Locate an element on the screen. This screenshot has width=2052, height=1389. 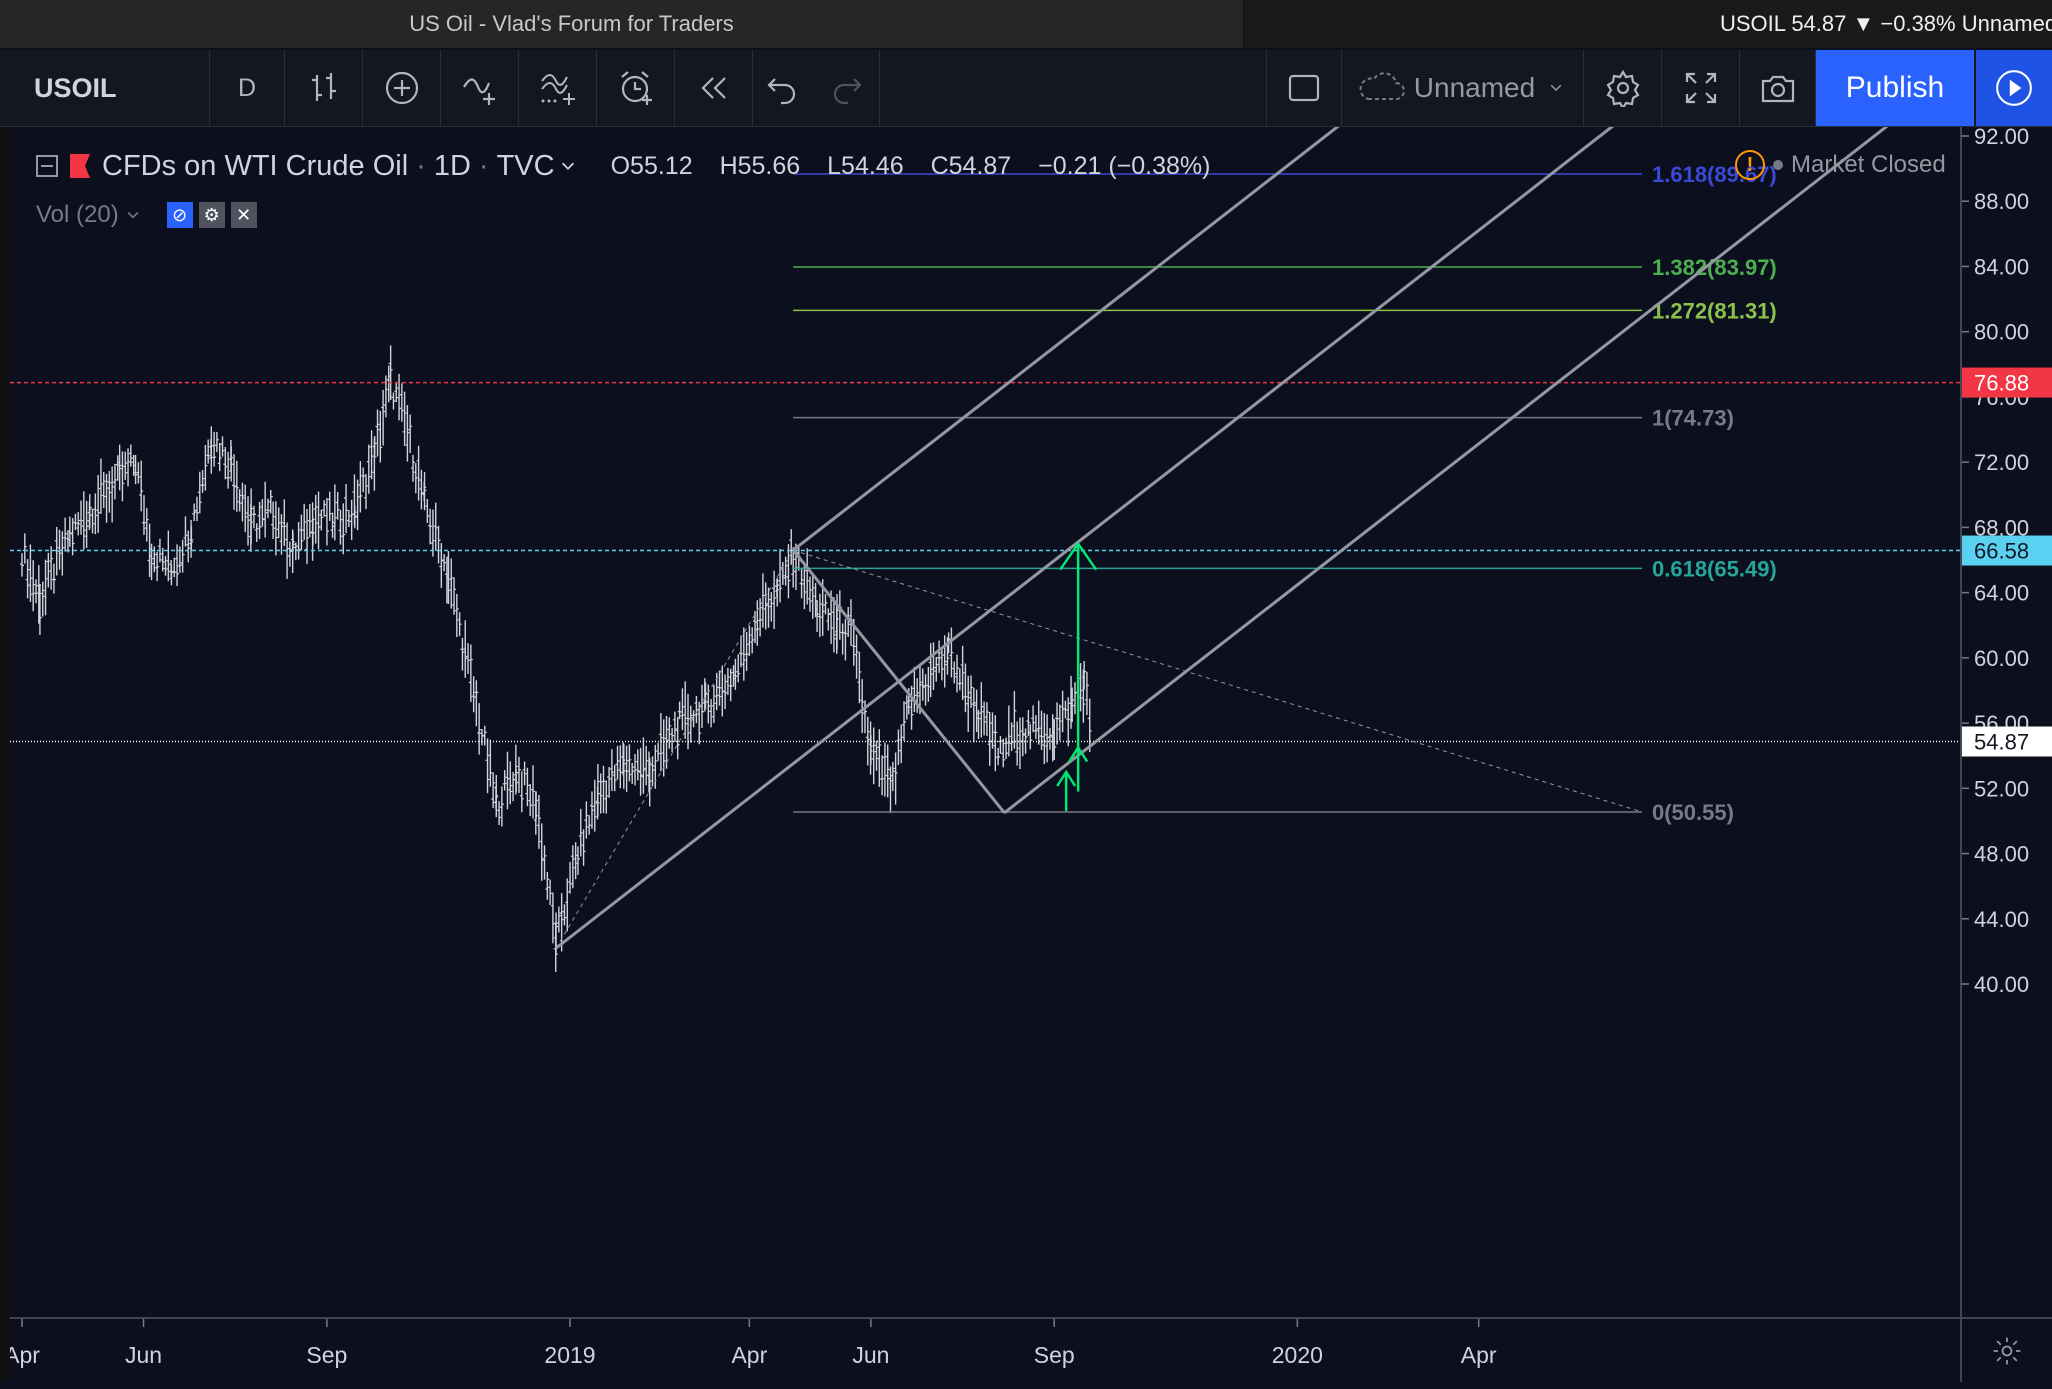
snapshot-button is located at coordinates (1778, 88).